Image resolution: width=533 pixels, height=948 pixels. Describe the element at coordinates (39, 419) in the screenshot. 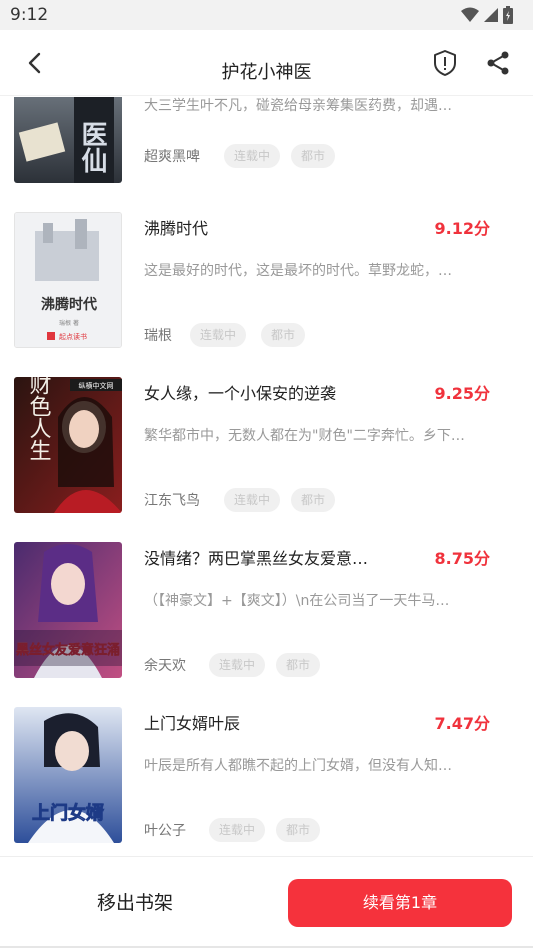

I see `svg-text: 财色人生` at that location.